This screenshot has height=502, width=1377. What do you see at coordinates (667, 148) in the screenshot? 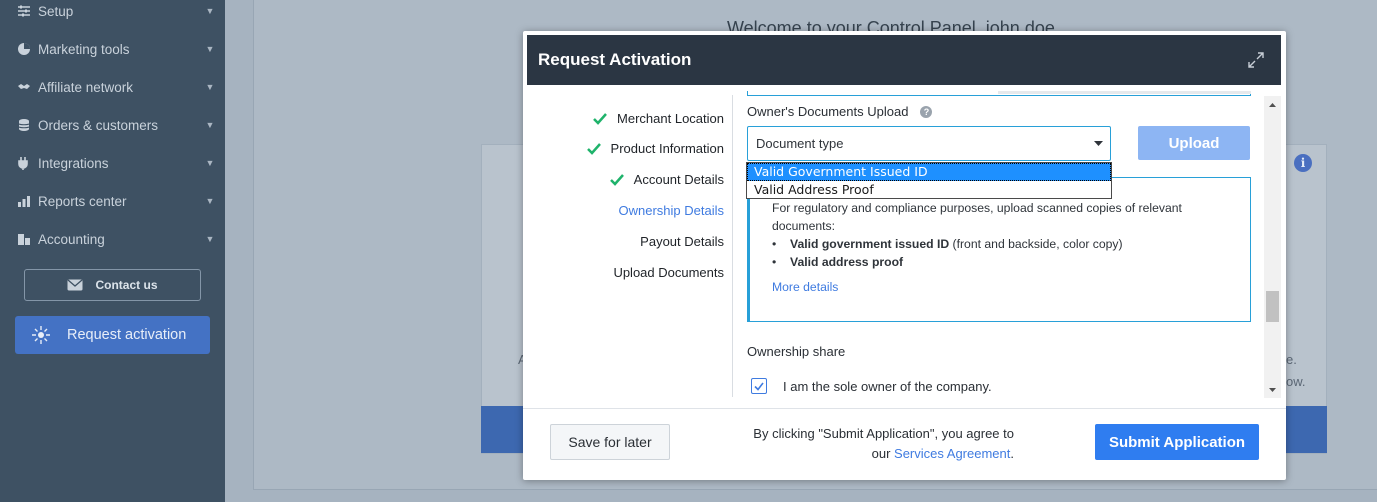
I see `step-label: Product Information` at bounding box center [667, 148].